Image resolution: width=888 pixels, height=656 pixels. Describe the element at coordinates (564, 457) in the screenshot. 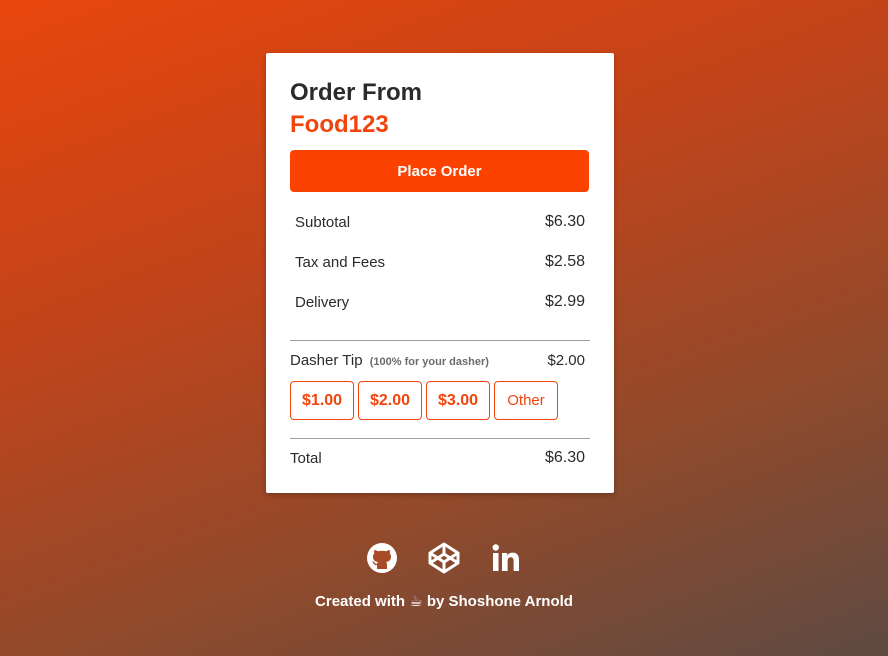

I see `total-amount: $6.30` at that location.